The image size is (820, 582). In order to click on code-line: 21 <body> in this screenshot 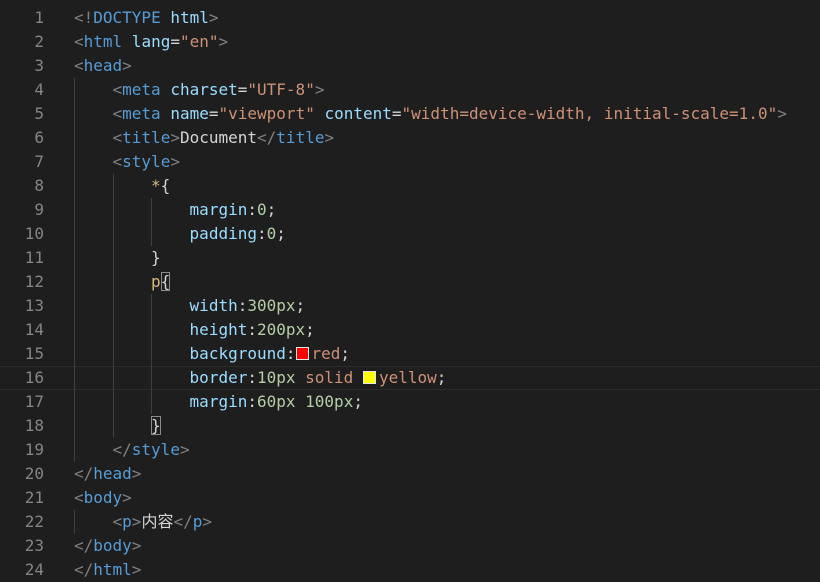, I will do `click(410, 498)`.